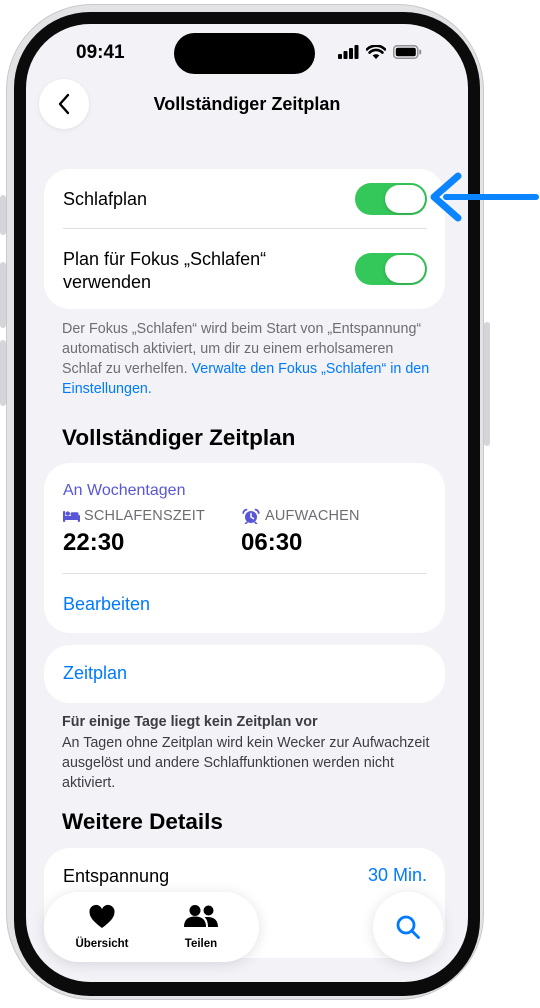 The width and height of the screenshot is (540, 1008). Describe the element at coordinates (348, 52) in the screenshot. I see `cellular-signal-icon` at that location.